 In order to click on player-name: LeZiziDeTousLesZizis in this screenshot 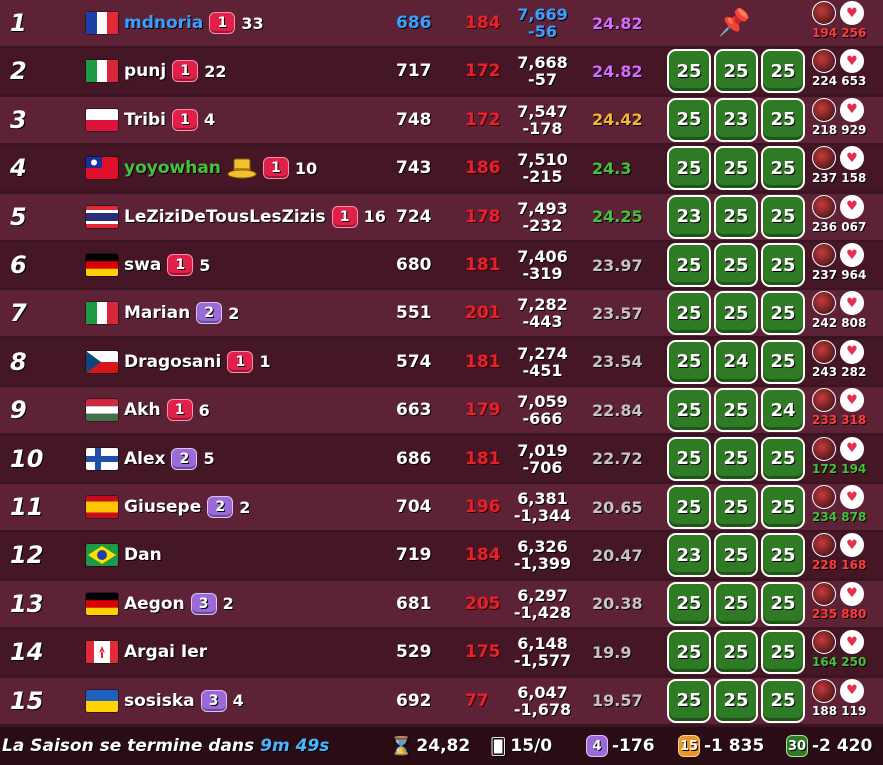, I will do `click(225, 217)`.